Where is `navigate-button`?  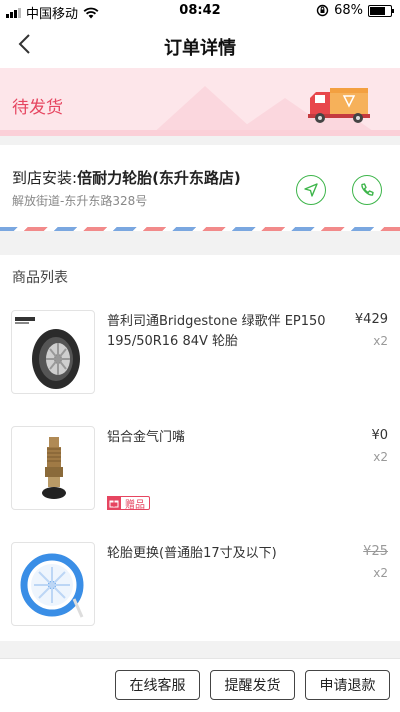
navigate-button is located at coordinates (311, 190).